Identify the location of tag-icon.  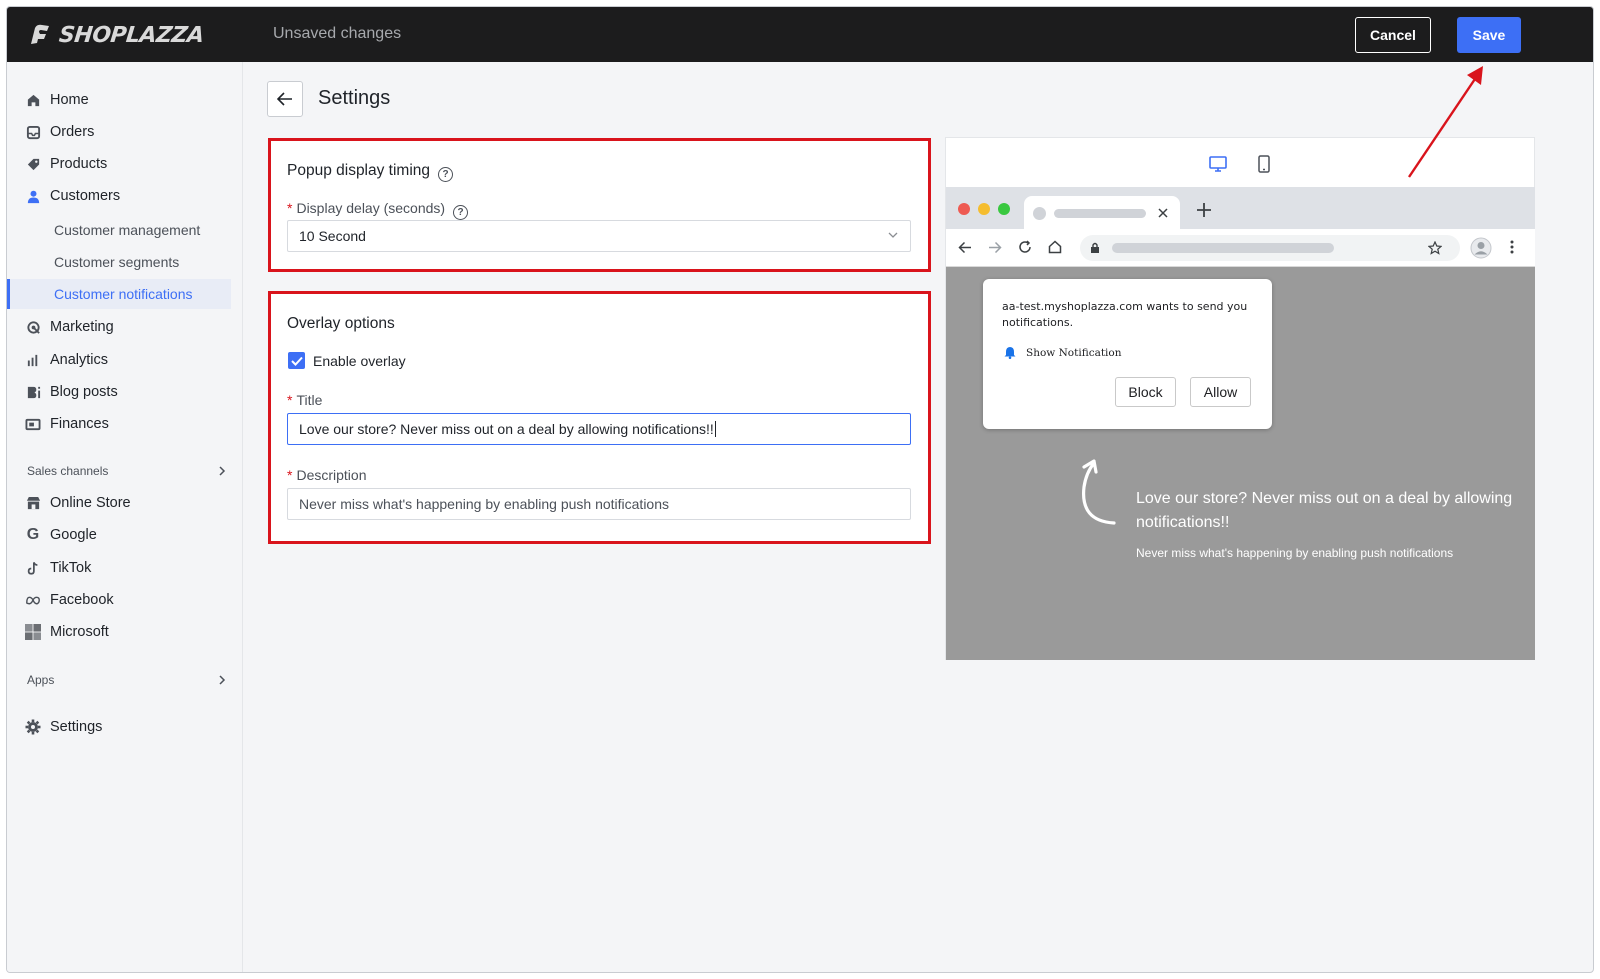
(33, 164).